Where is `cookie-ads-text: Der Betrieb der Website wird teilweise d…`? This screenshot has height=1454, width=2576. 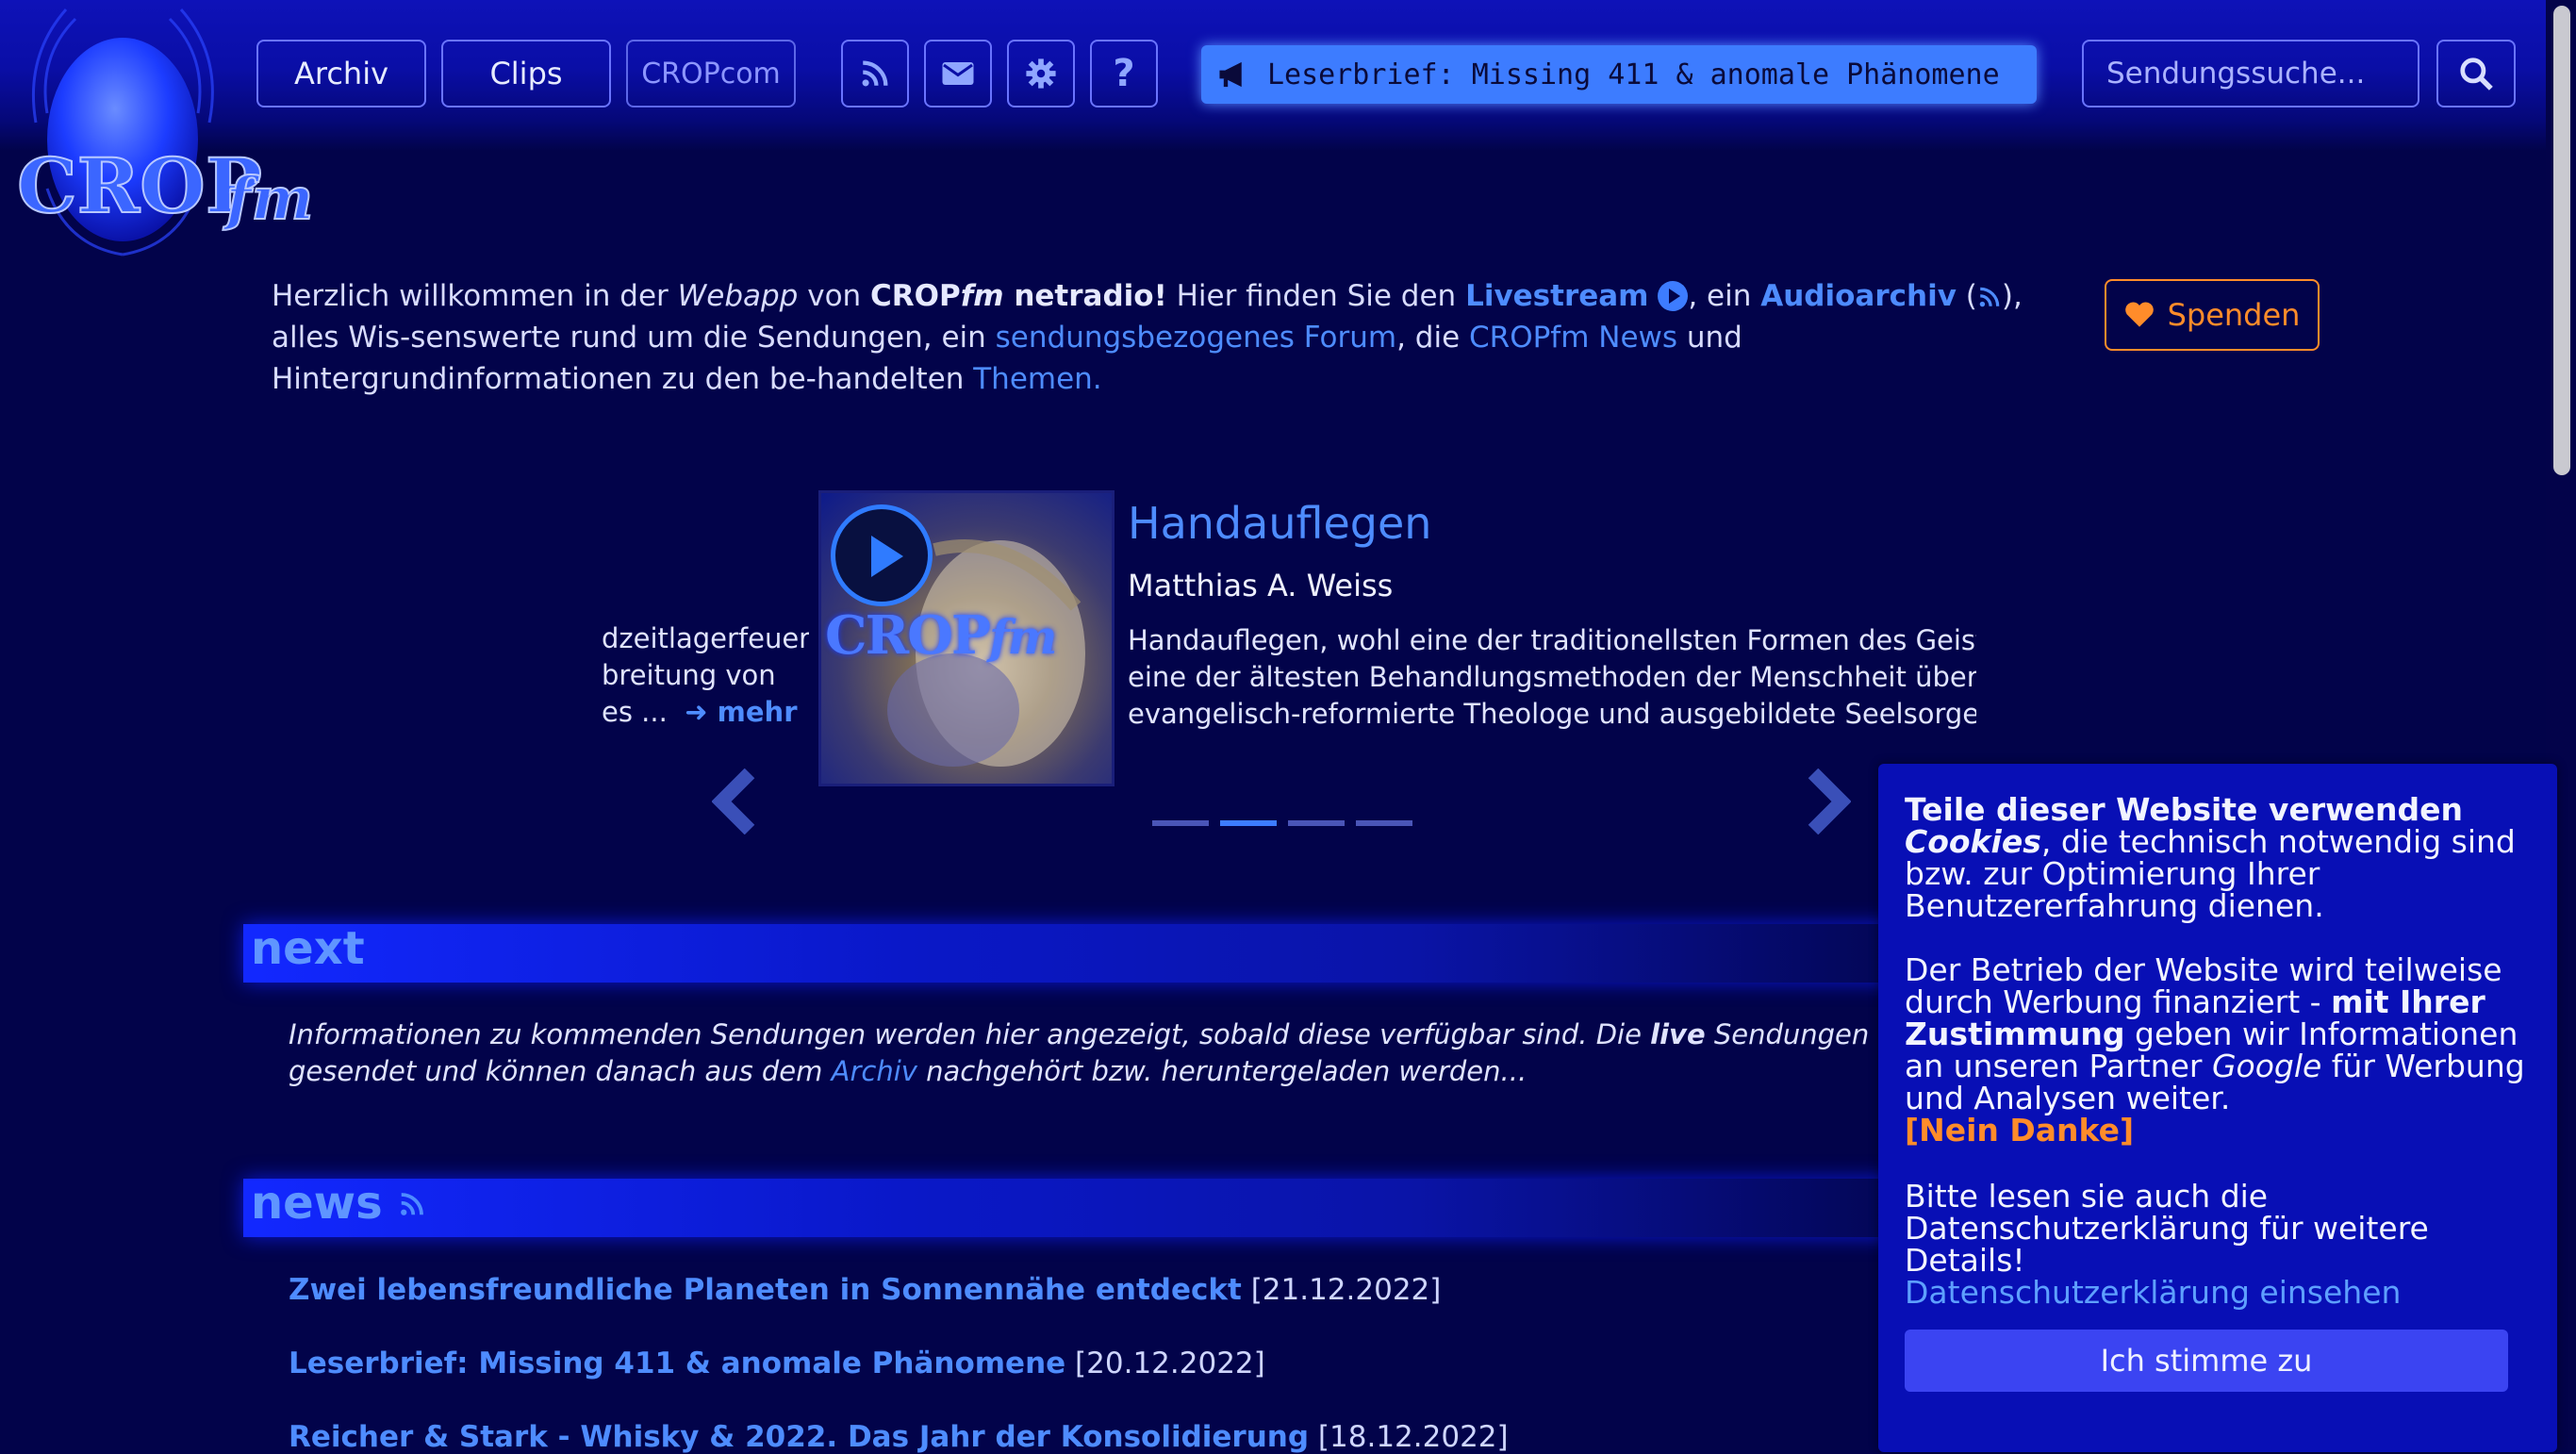 cookie-ads-text: Der Betrieb der Website wird teilweise d… is located at coordinates (2215, 1049).